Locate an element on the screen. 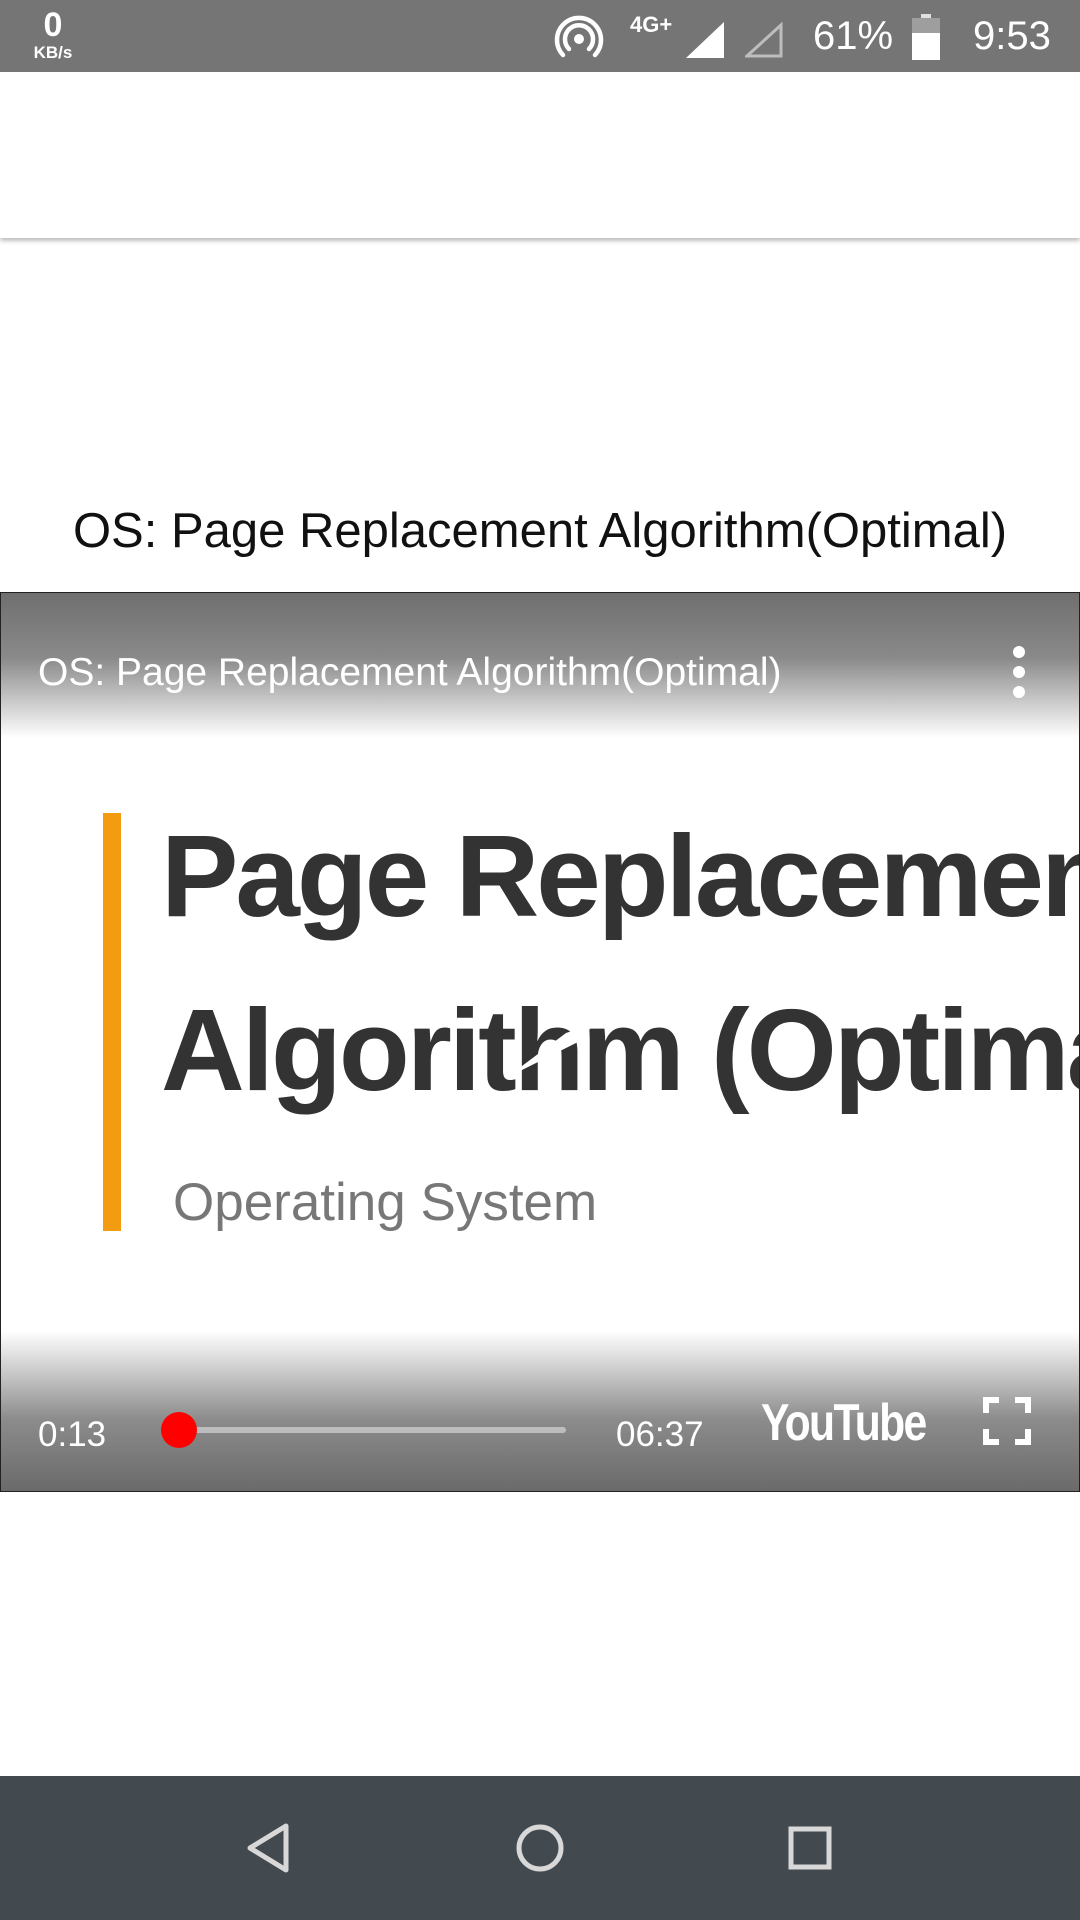  signal-icon is located at coordinates (705, 40).